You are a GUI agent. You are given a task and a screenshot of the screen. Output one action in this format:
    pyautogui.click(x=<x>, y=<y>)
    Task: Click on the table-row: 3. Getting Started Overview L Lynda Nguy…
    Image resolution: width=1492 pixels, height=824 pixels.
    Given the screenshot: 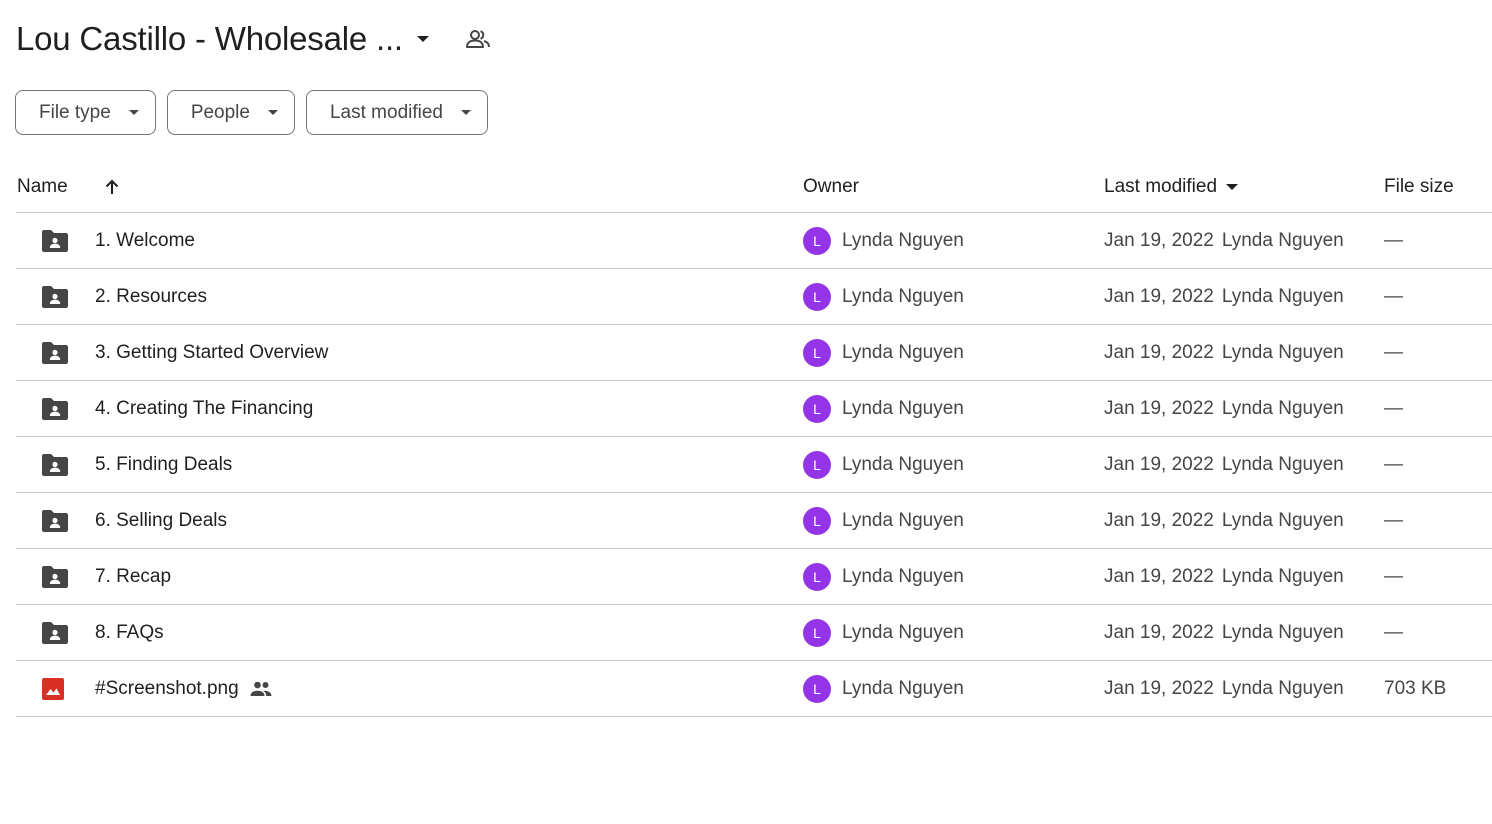 What is the action you would take?
    pyautogui.click(x=754, y=353)
    